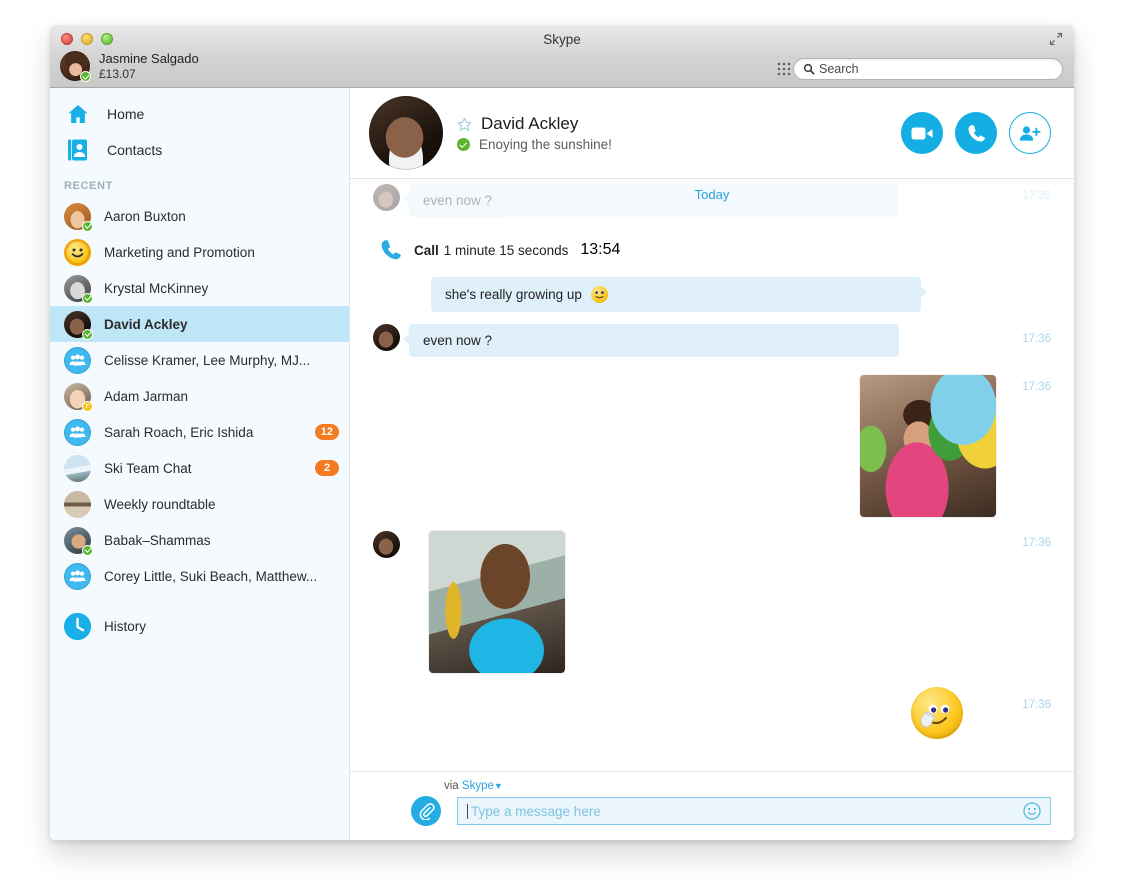 Image resolution: width=1124 pixels, height=887 pixels. Describe the element at coordinates (599, 294) in the screenshot. I see `smile-emoticon-icon` at that location.